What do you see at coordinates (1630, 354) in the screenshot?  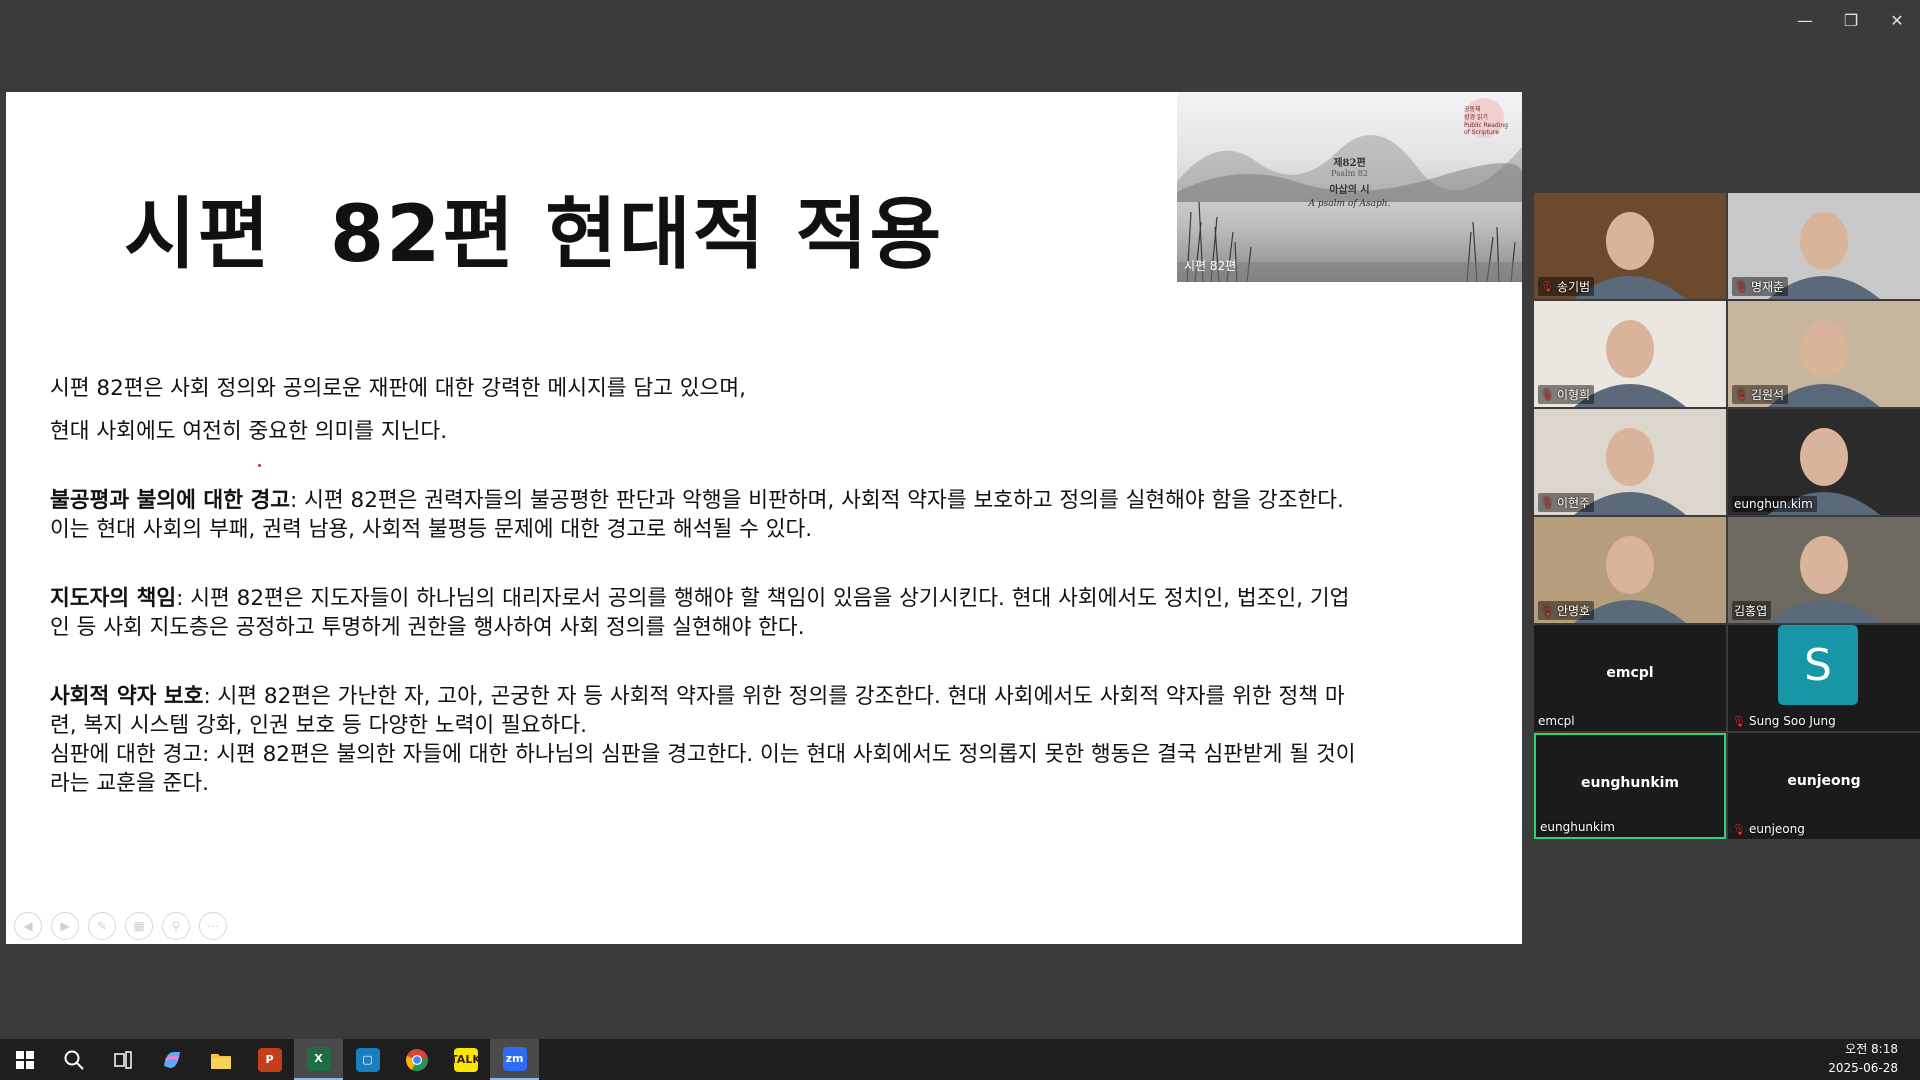 I see `participant-tile: 🎙 이형희` at bounding box center [1630, 354].